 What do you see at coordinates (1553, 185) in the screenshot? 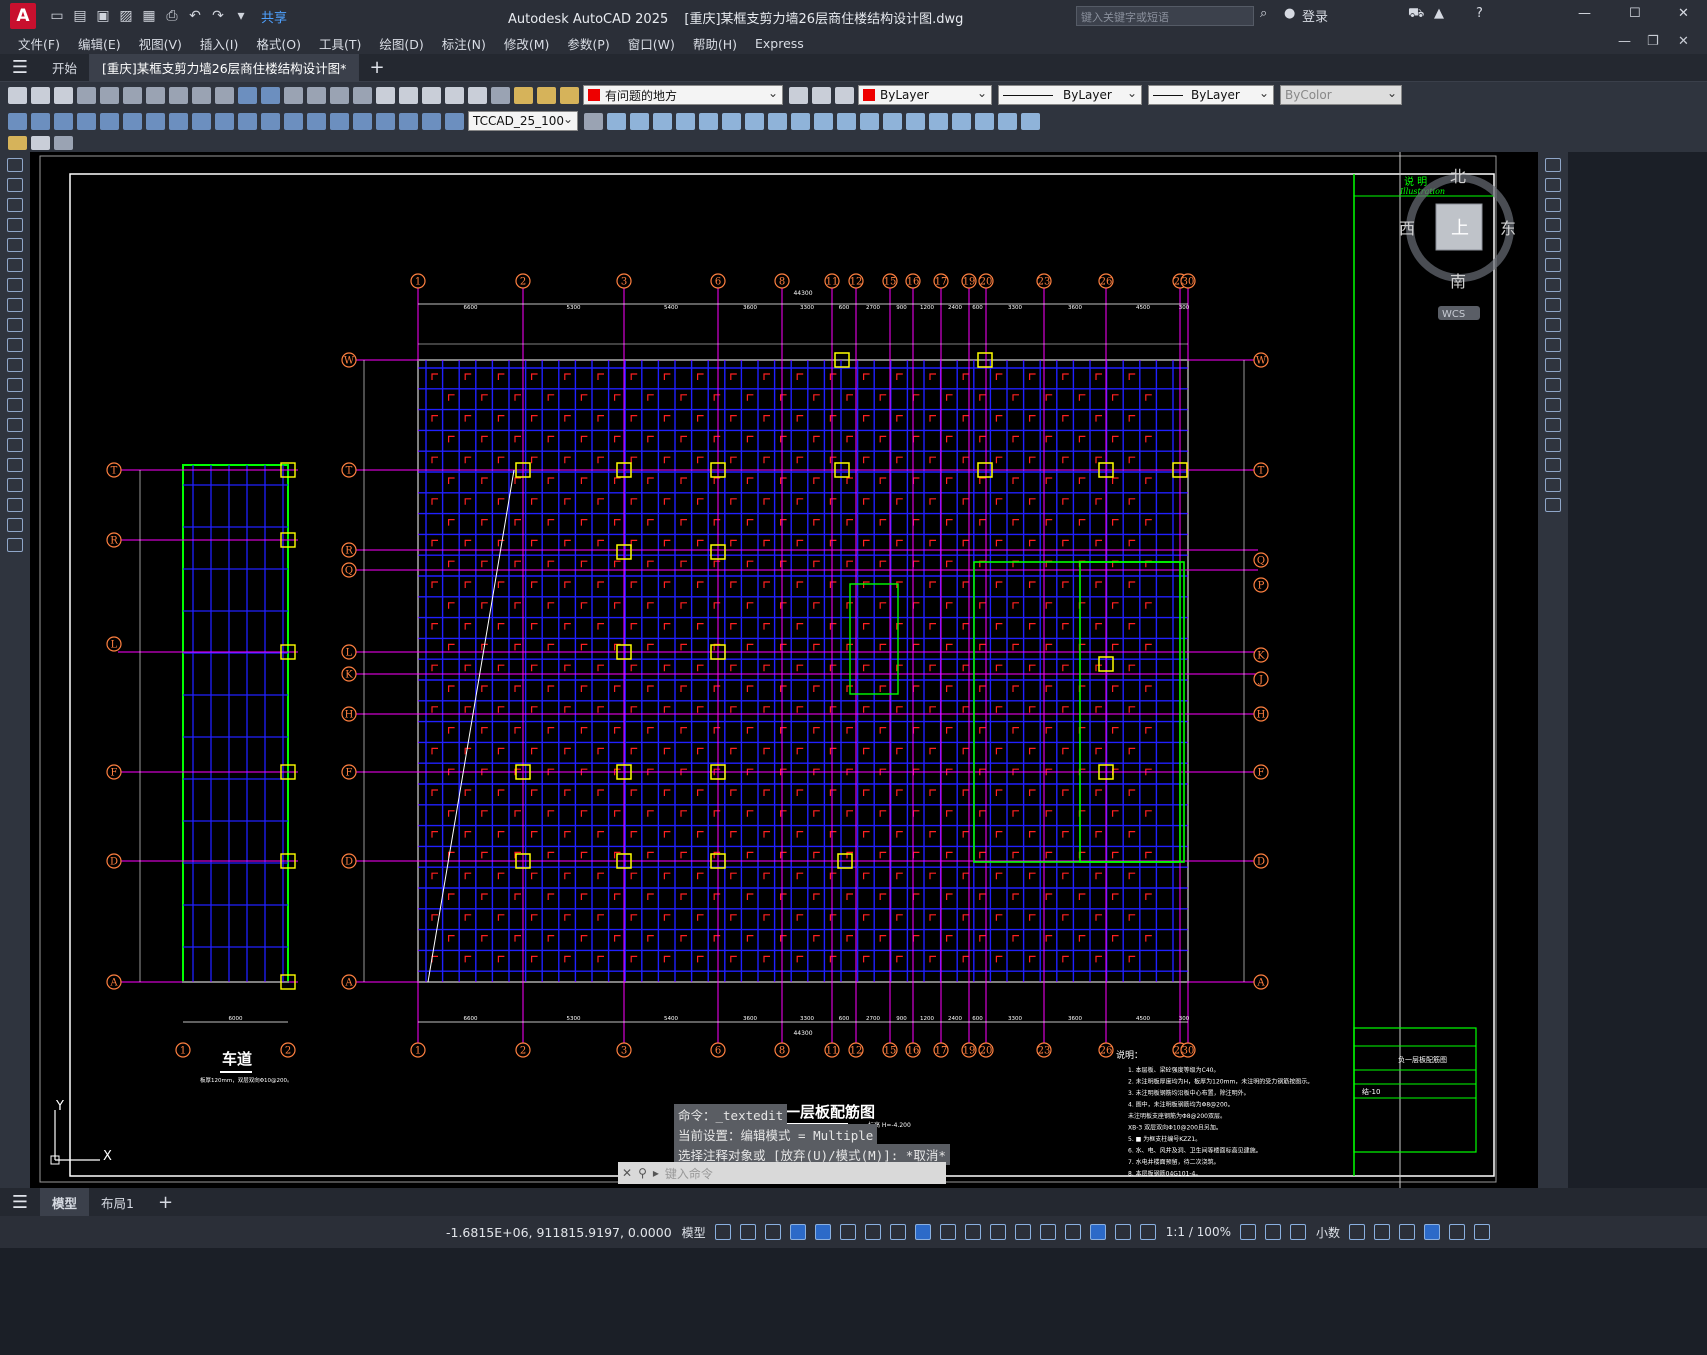
I see `copy-object-icon` at bounding box center [1553, 185].